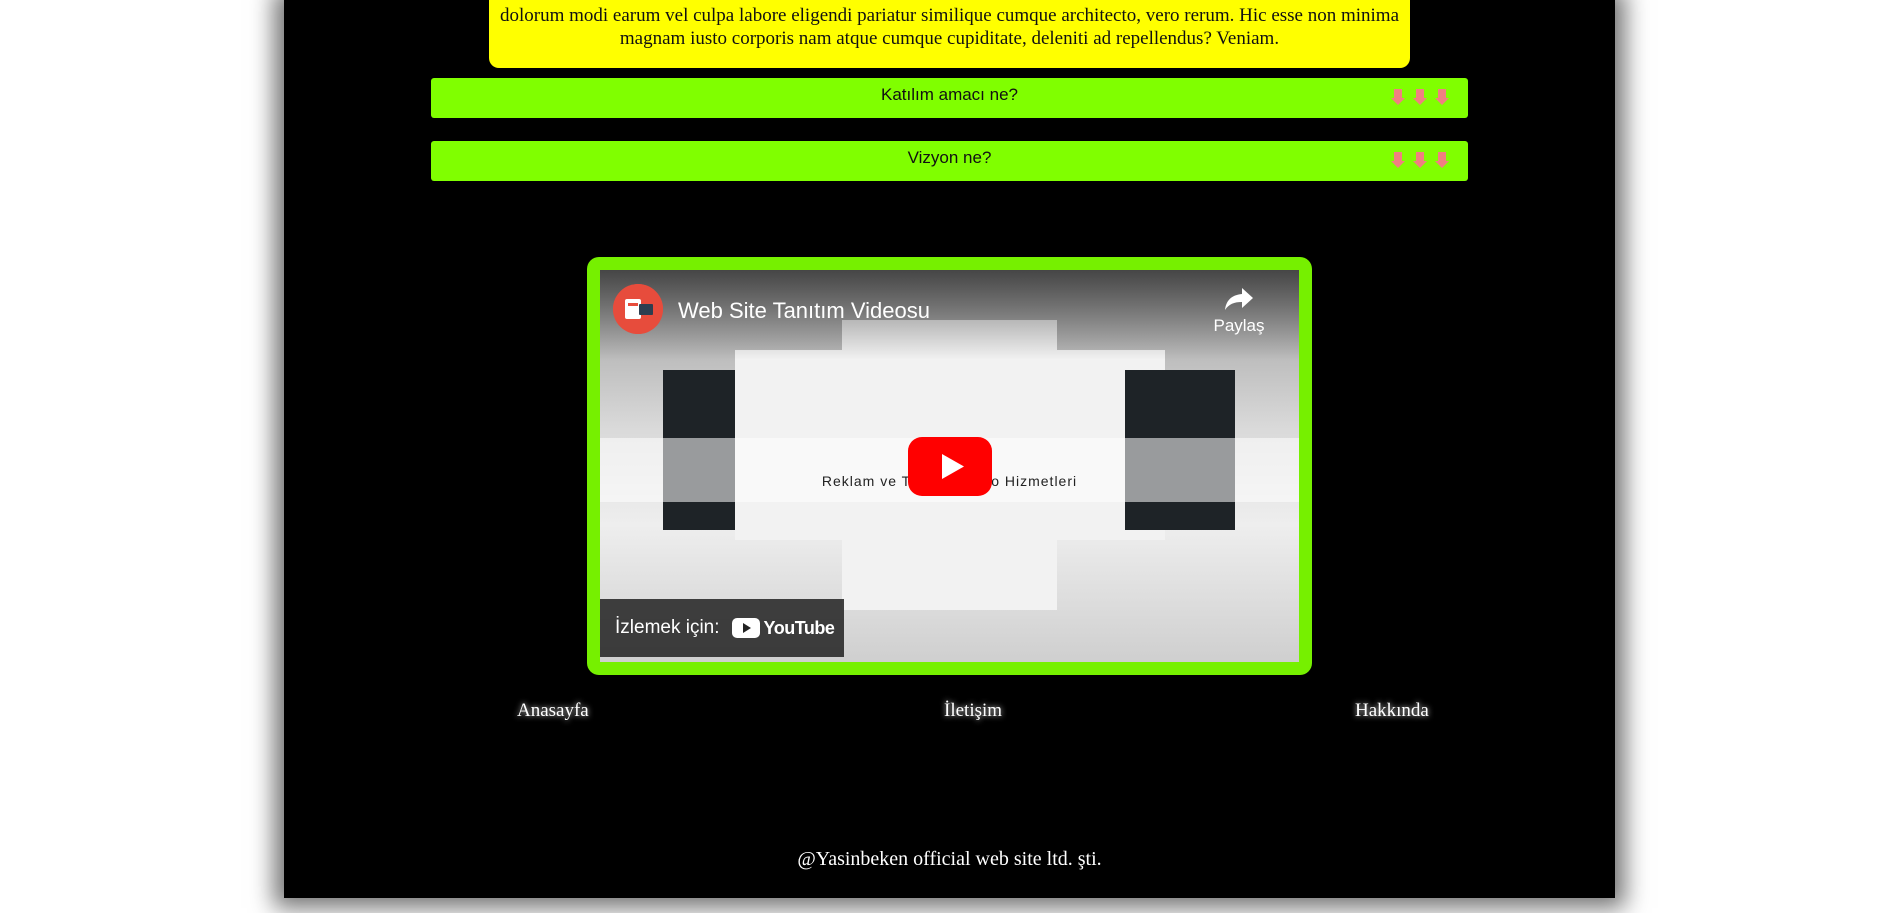 Image resolution: width=1892 pixels, height=913 pixels. Describe the element at coordinates (949, 157) in the screenshot. I see `accordion-label: Vizyon ne?` at that location.